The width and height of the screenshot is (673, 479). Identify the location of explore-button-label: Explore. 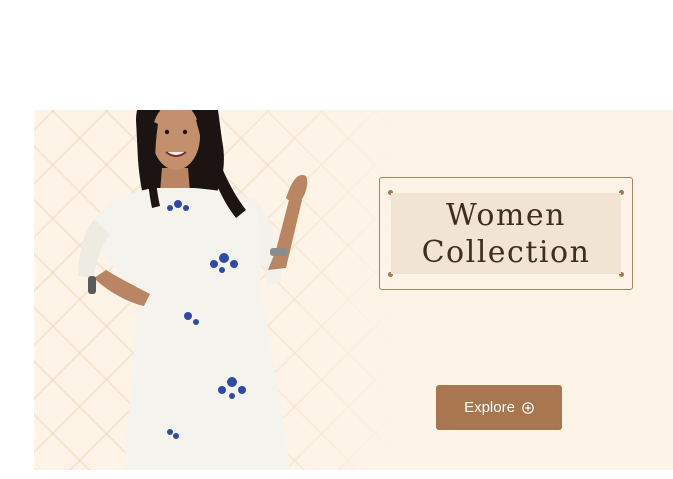
(489, 407).